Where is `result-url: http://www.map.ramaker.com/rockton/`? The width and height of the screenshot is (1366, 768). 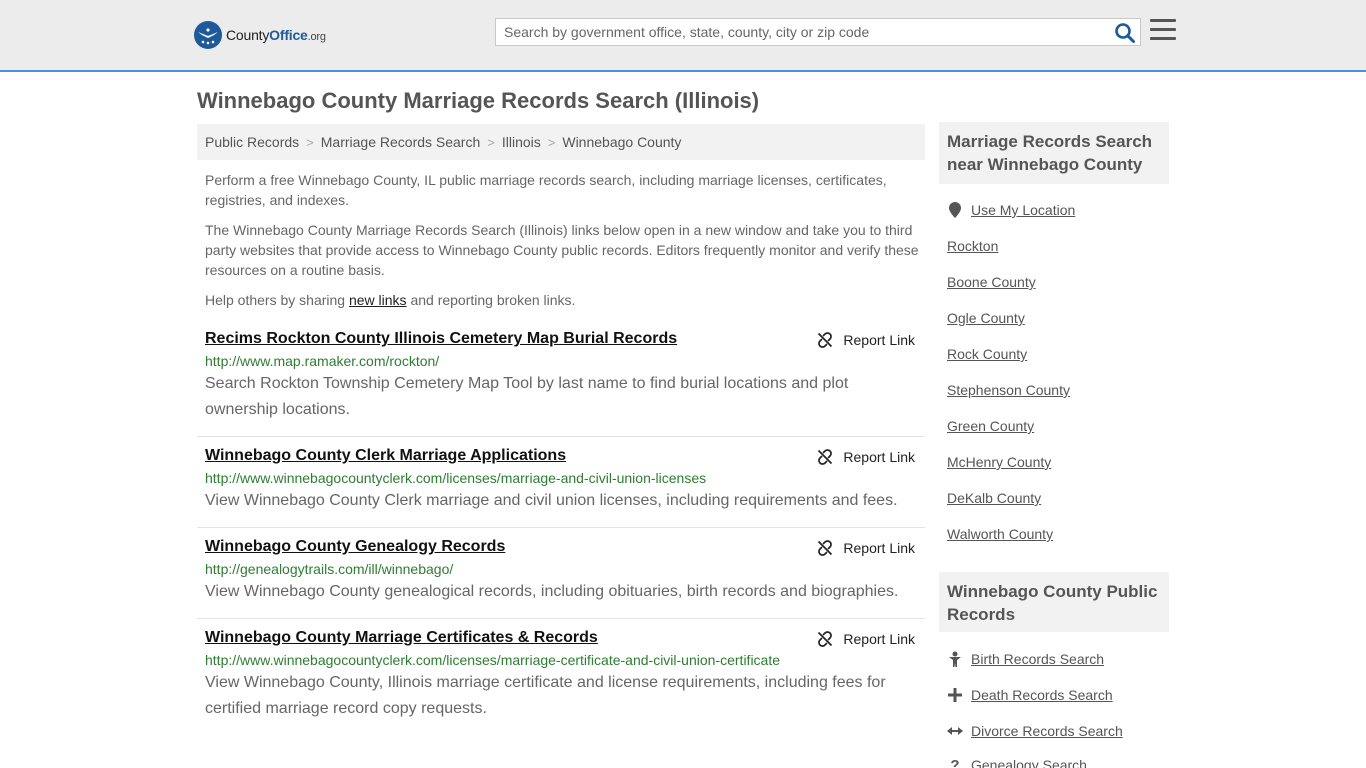 result-url: http://www.map.ramaker.com/rockton/ is located at coordinates (565, 361).